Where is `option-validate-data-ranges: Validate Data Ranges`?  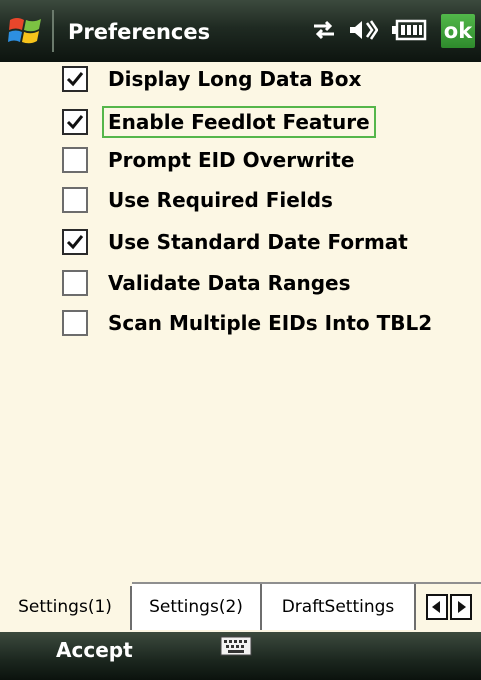 option-validate-data-ranges: Validate Data Ranges is located at coordinates (208, 283).